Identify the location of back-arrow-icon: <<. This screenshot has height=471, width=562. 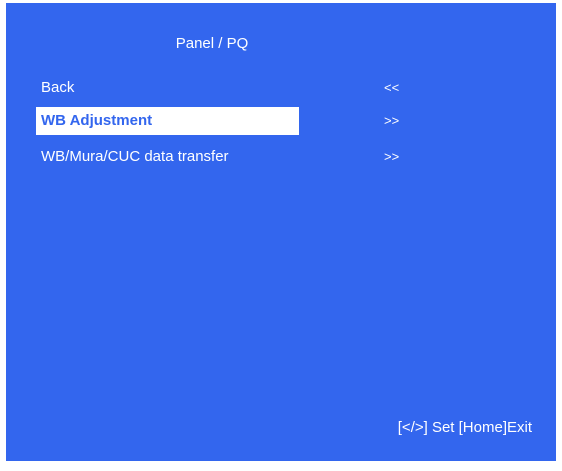
(392, 87).